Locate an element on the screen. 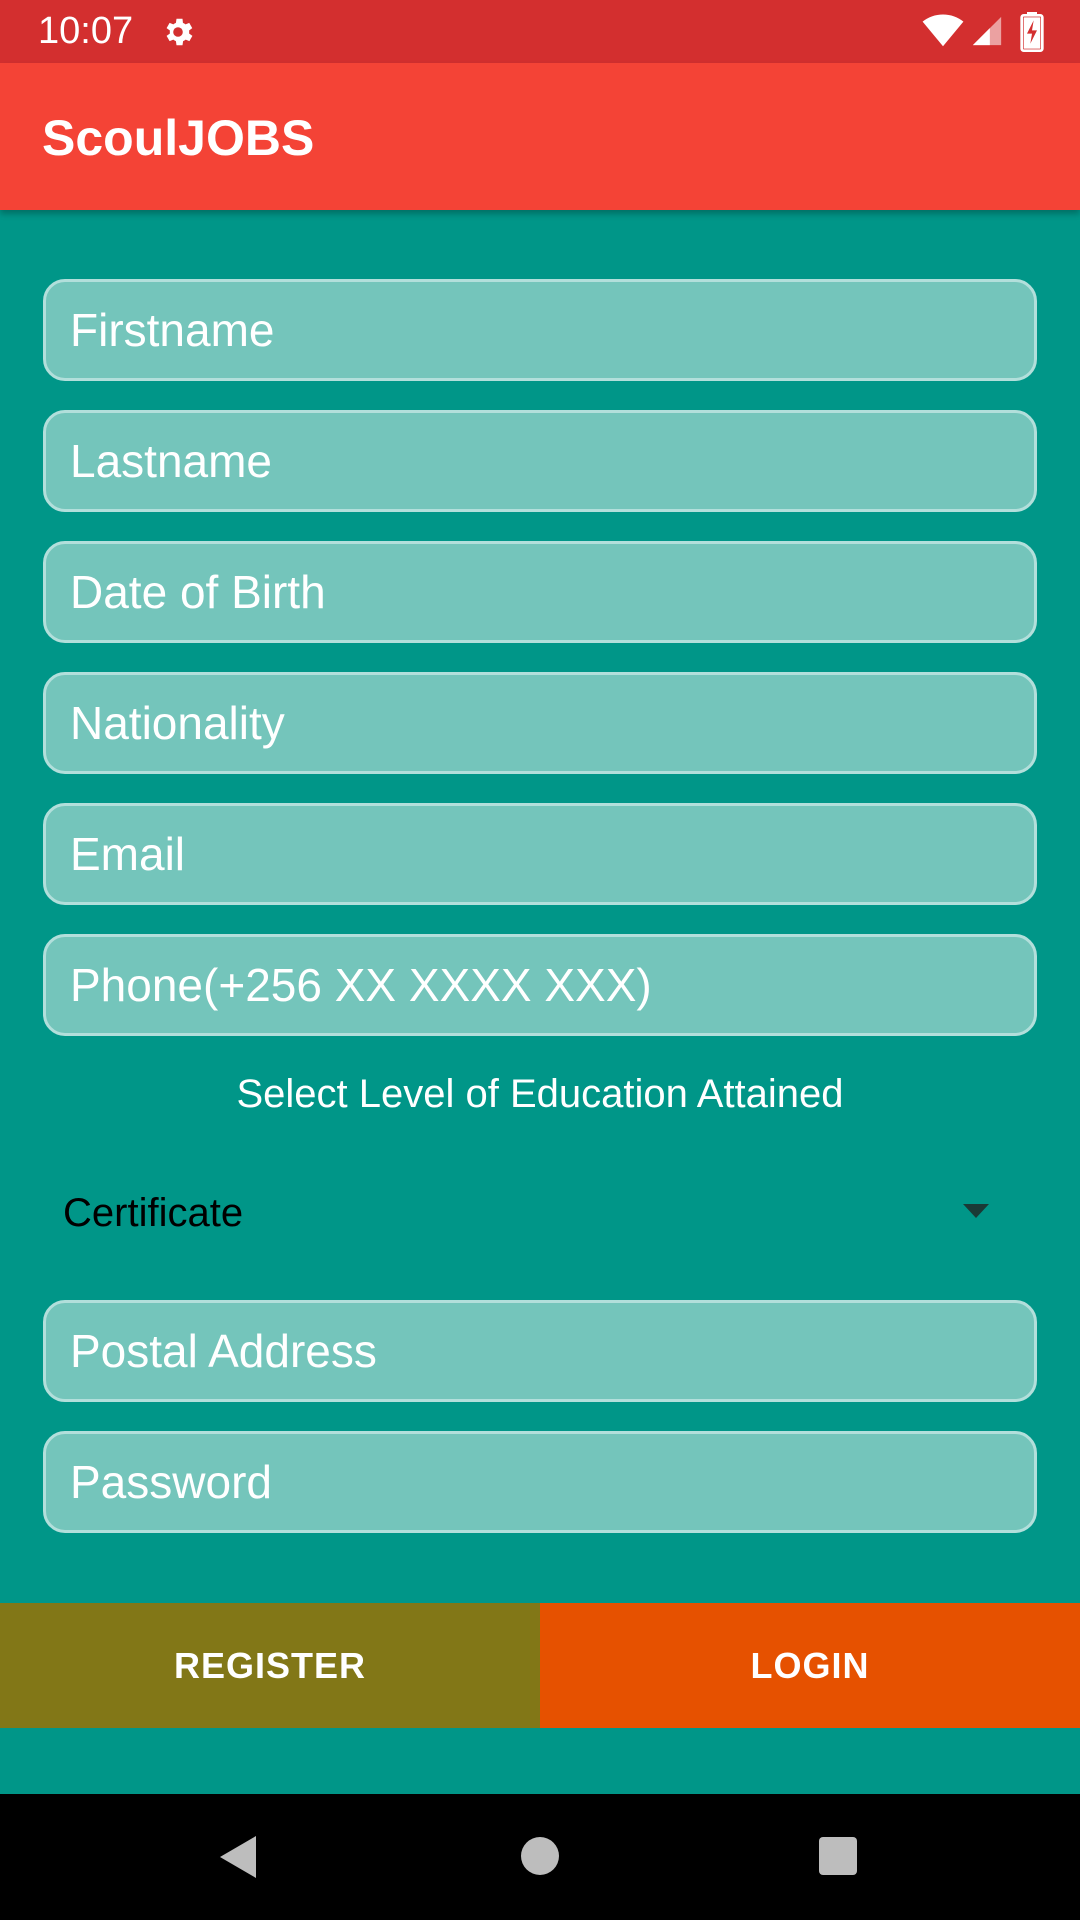 The image size is (1080, 1920). password-input: Password is located at coordinates (540, 1482).